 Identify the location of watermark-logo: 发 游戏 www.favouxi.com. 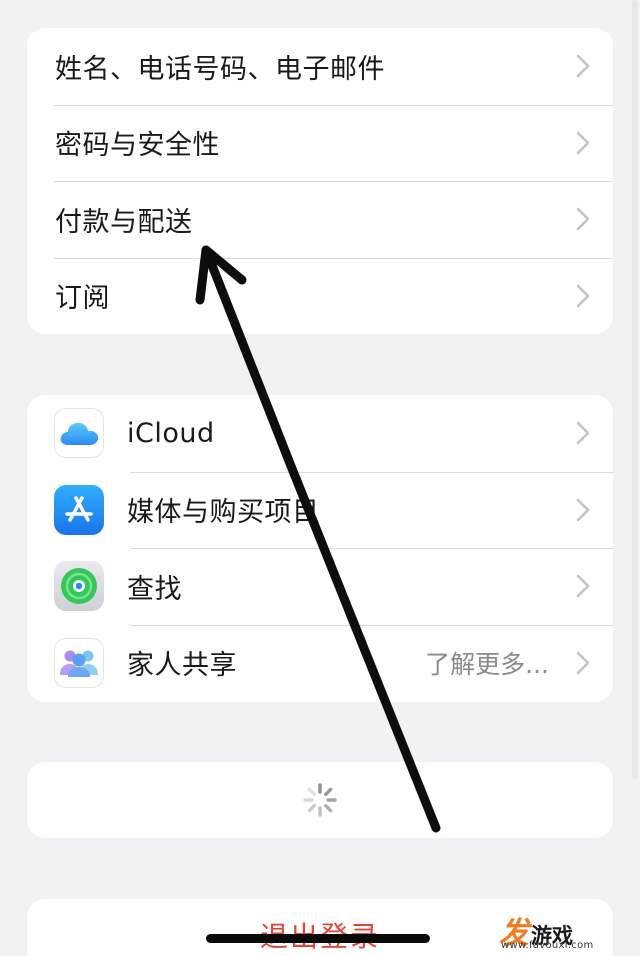
(567, 930).